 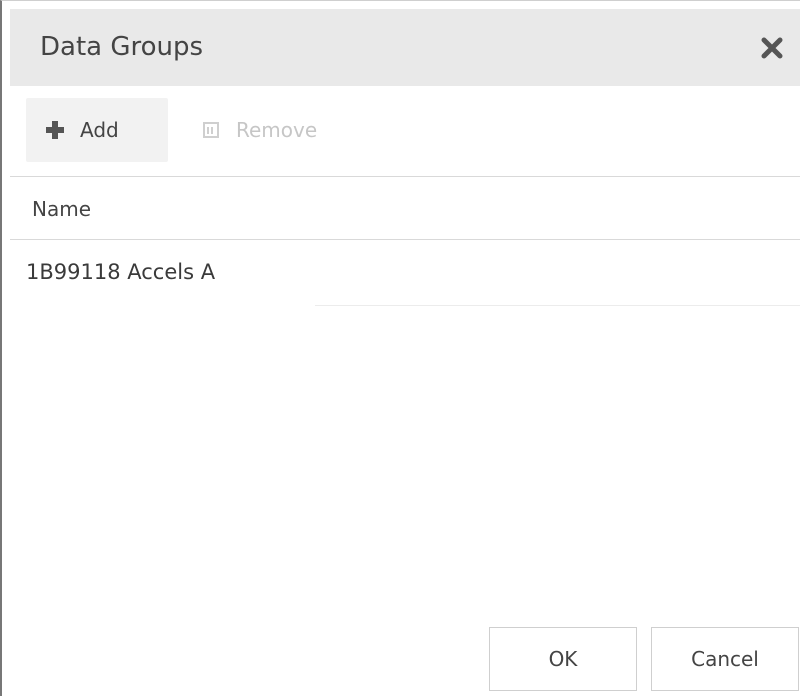 What do you see at coordinates (401, 131) in the screenshot?
I see `dialog-toolbar: Add Remove` at bounding box center [401, 131].